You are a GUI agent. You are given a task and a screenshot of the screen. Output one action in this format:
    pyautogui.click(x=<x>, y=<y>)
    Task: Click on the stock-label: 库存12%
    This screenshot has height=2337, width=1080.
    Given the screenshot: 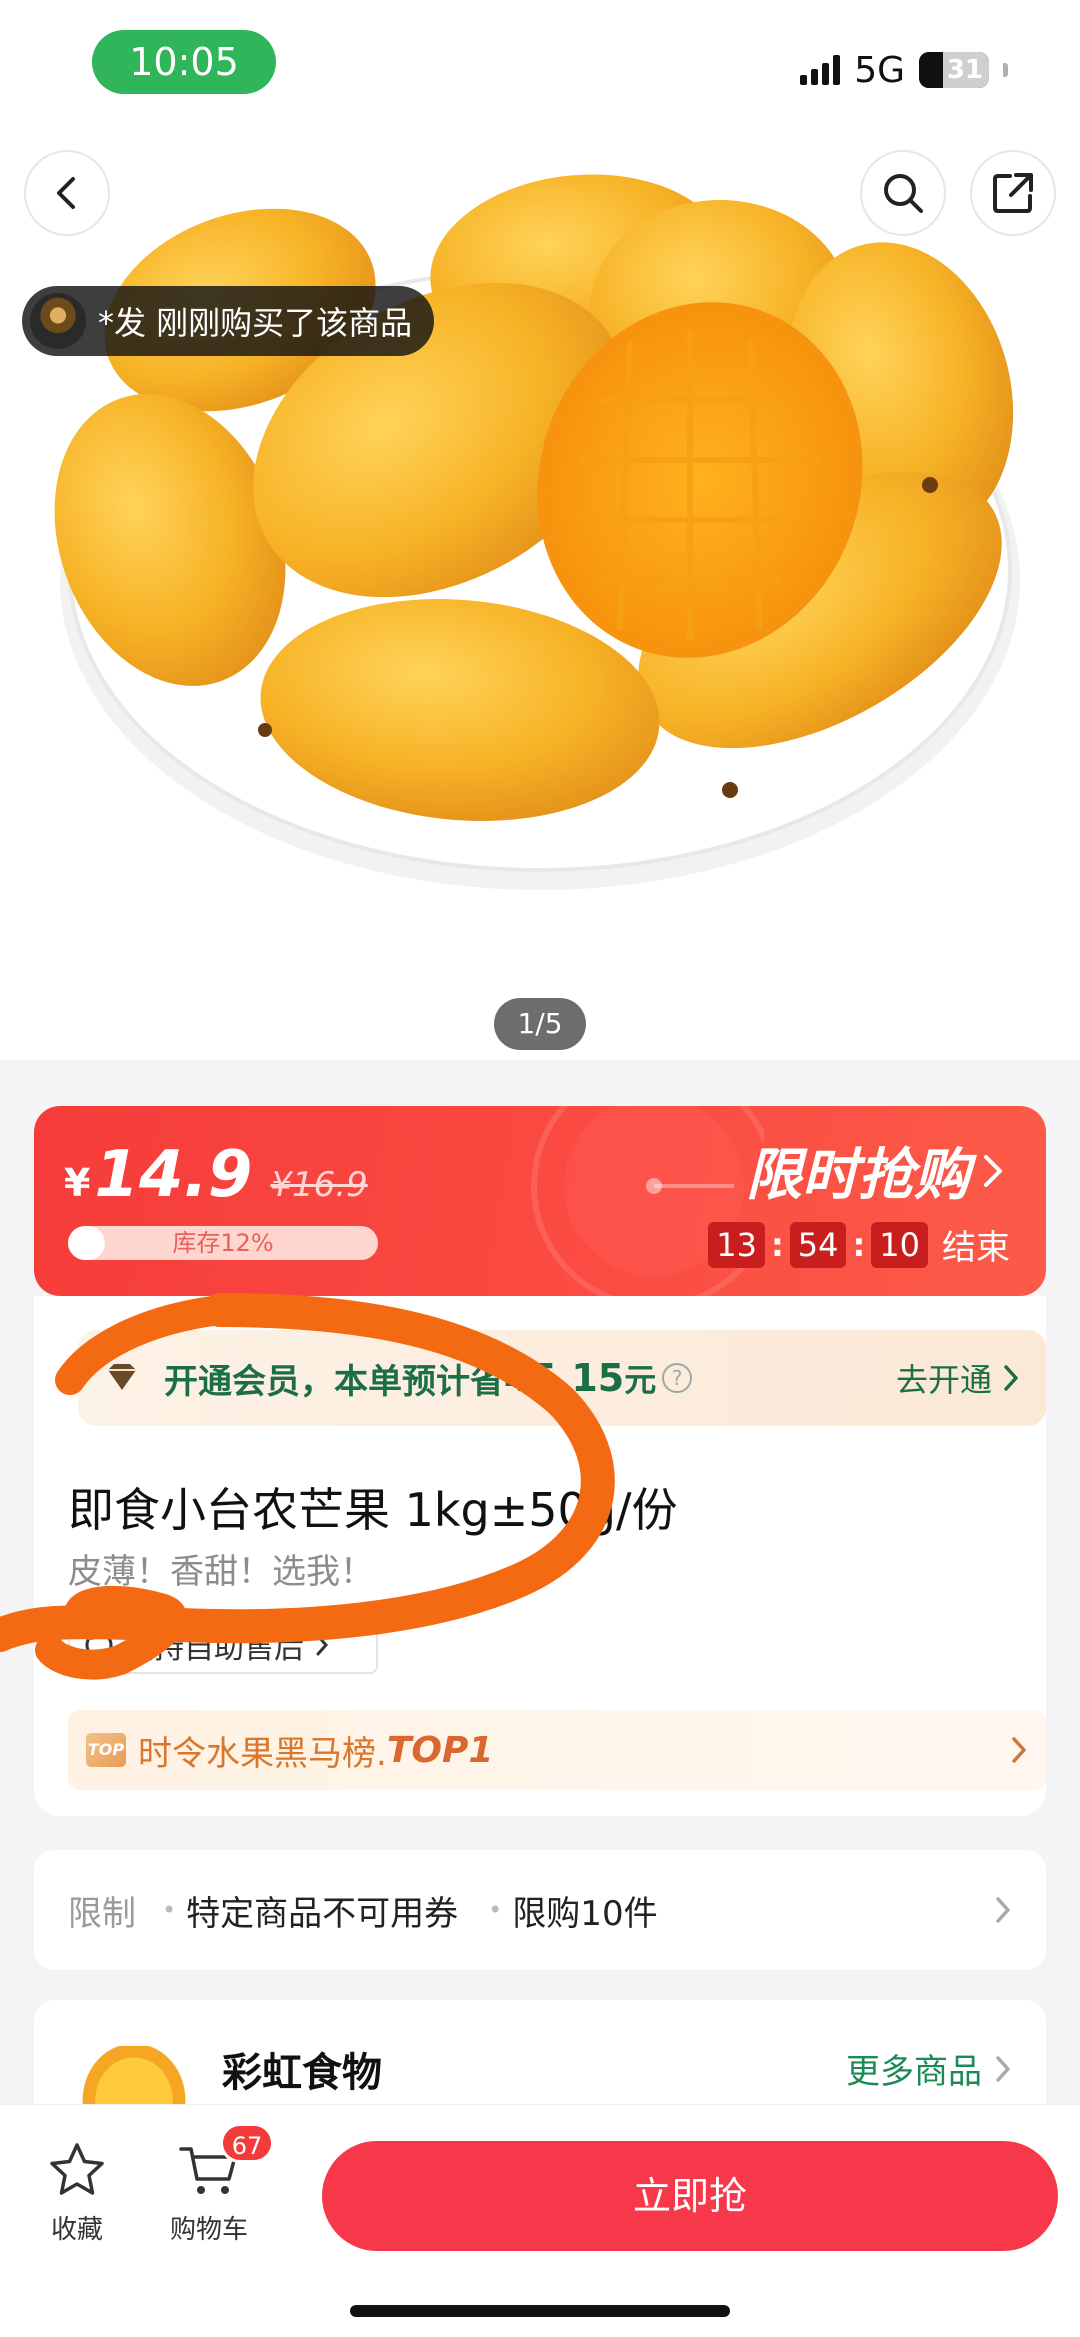 What is the action you would take?
    pyautogui.click(x=223, y=1243)
    